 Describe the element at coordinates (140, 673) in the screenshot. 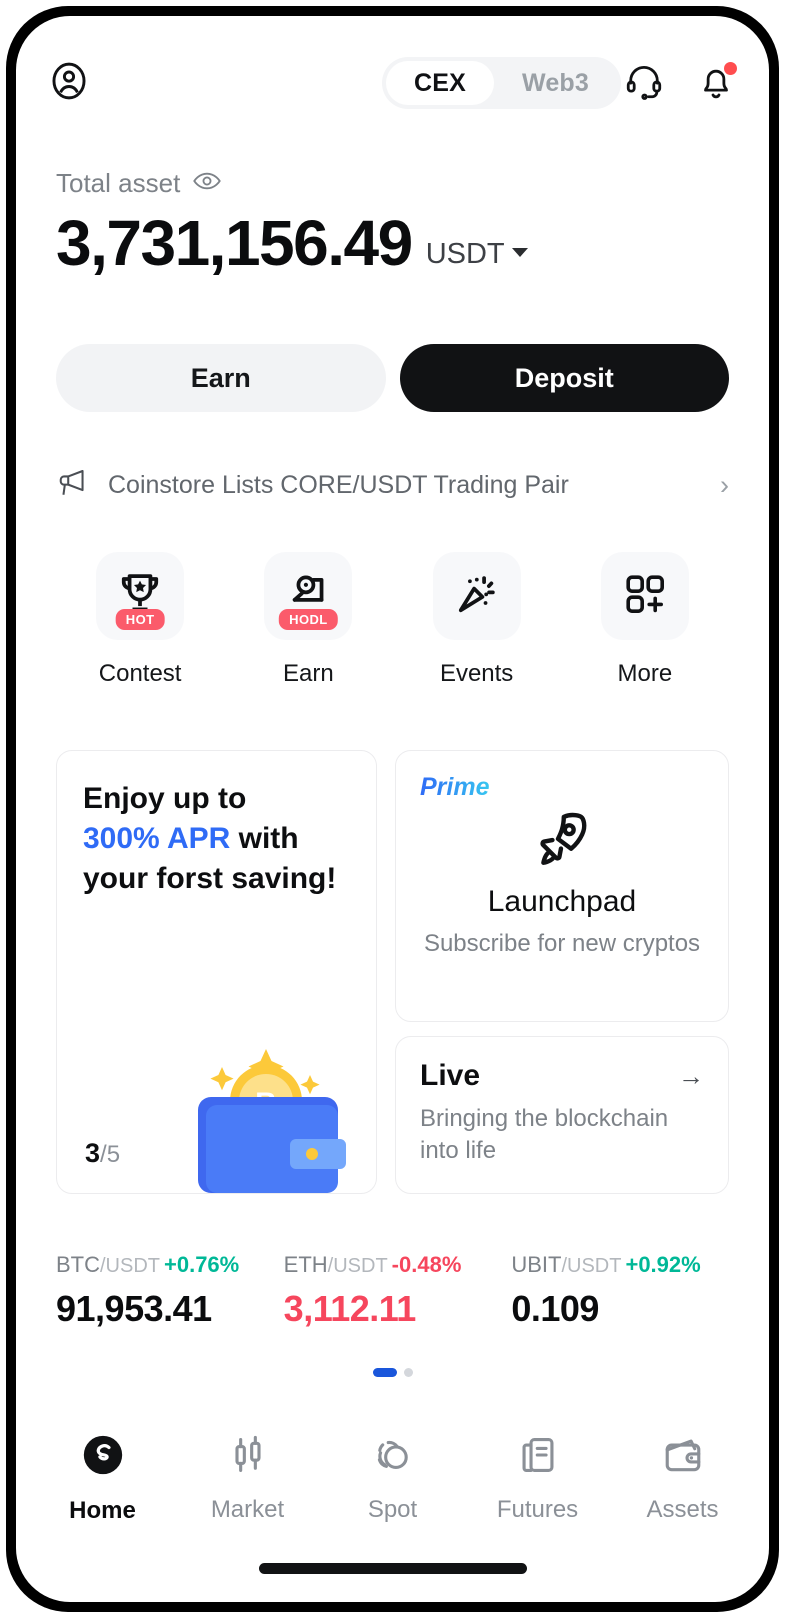

I see `quick-action-label-contest: Contest` at that location.